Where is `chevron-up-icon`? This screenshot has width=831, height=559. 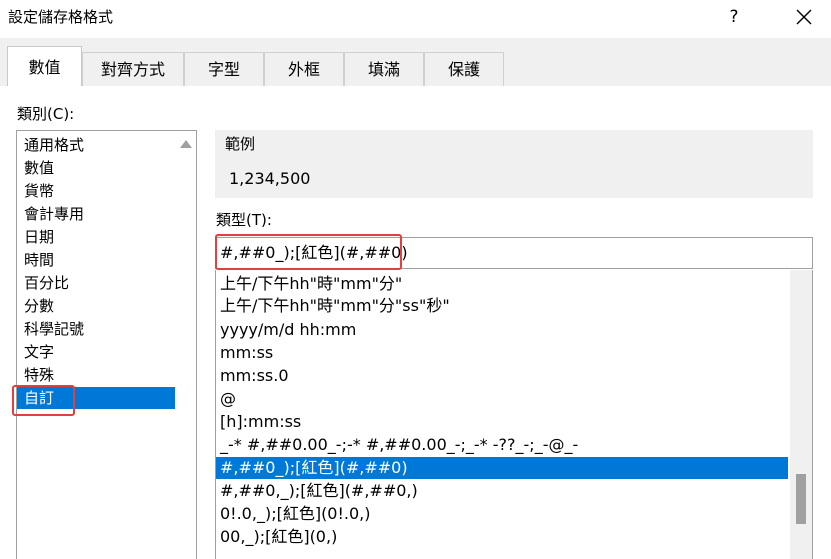
chevron-up-icon is located at coordinates (186, 144).